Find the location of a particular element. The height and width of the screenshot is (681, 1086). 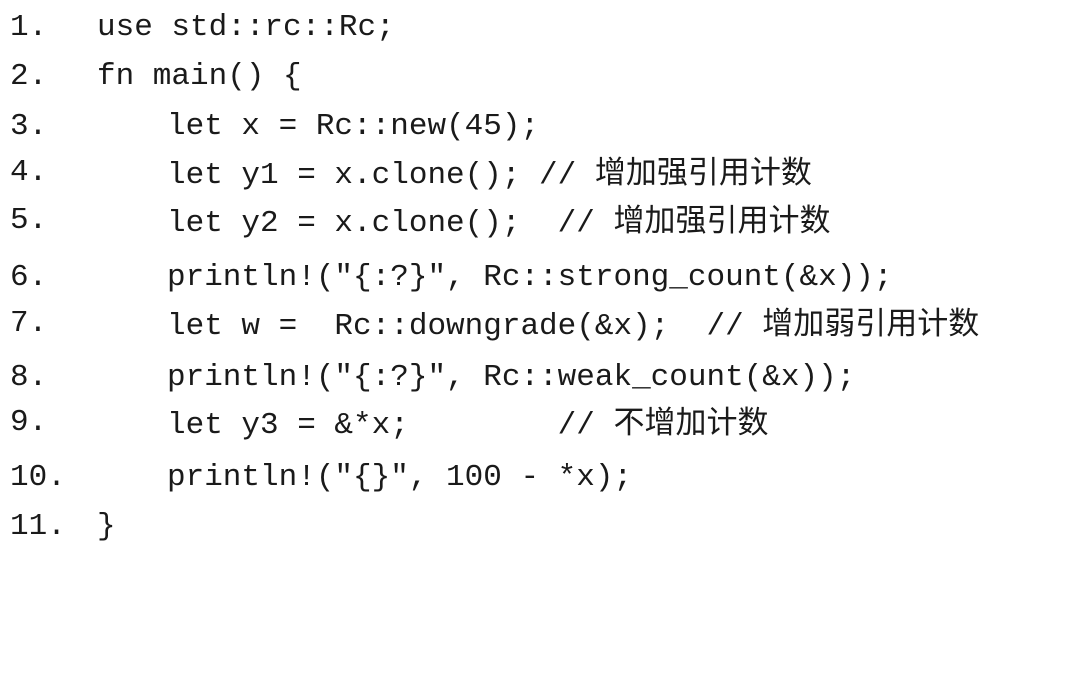

code-statement: use std::rc::Rc; is located at coordinates (246, 27).